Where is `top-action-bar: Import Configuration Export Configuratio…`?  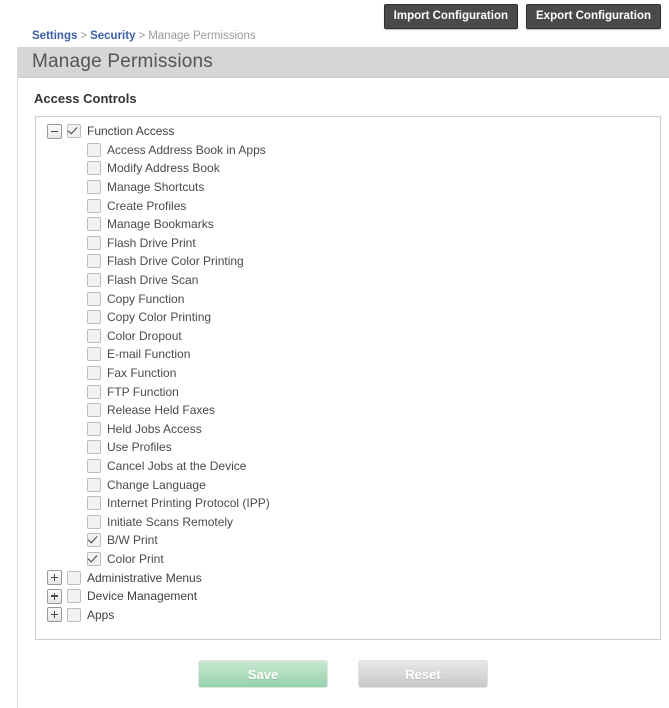 top-action-bar: Import Configuration Export Configuratio… is located at coordinates (522, 16).